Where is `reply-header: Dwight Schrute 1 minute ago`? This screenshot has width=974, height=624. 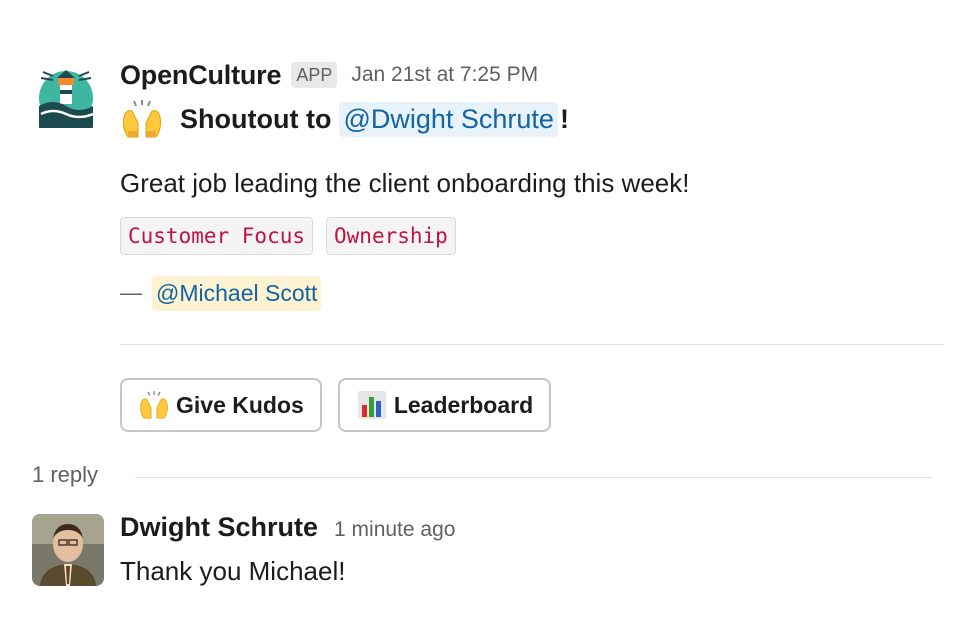 reply-header: Dwight Schrute 1 minute ago is located at coordinates (287, 530).